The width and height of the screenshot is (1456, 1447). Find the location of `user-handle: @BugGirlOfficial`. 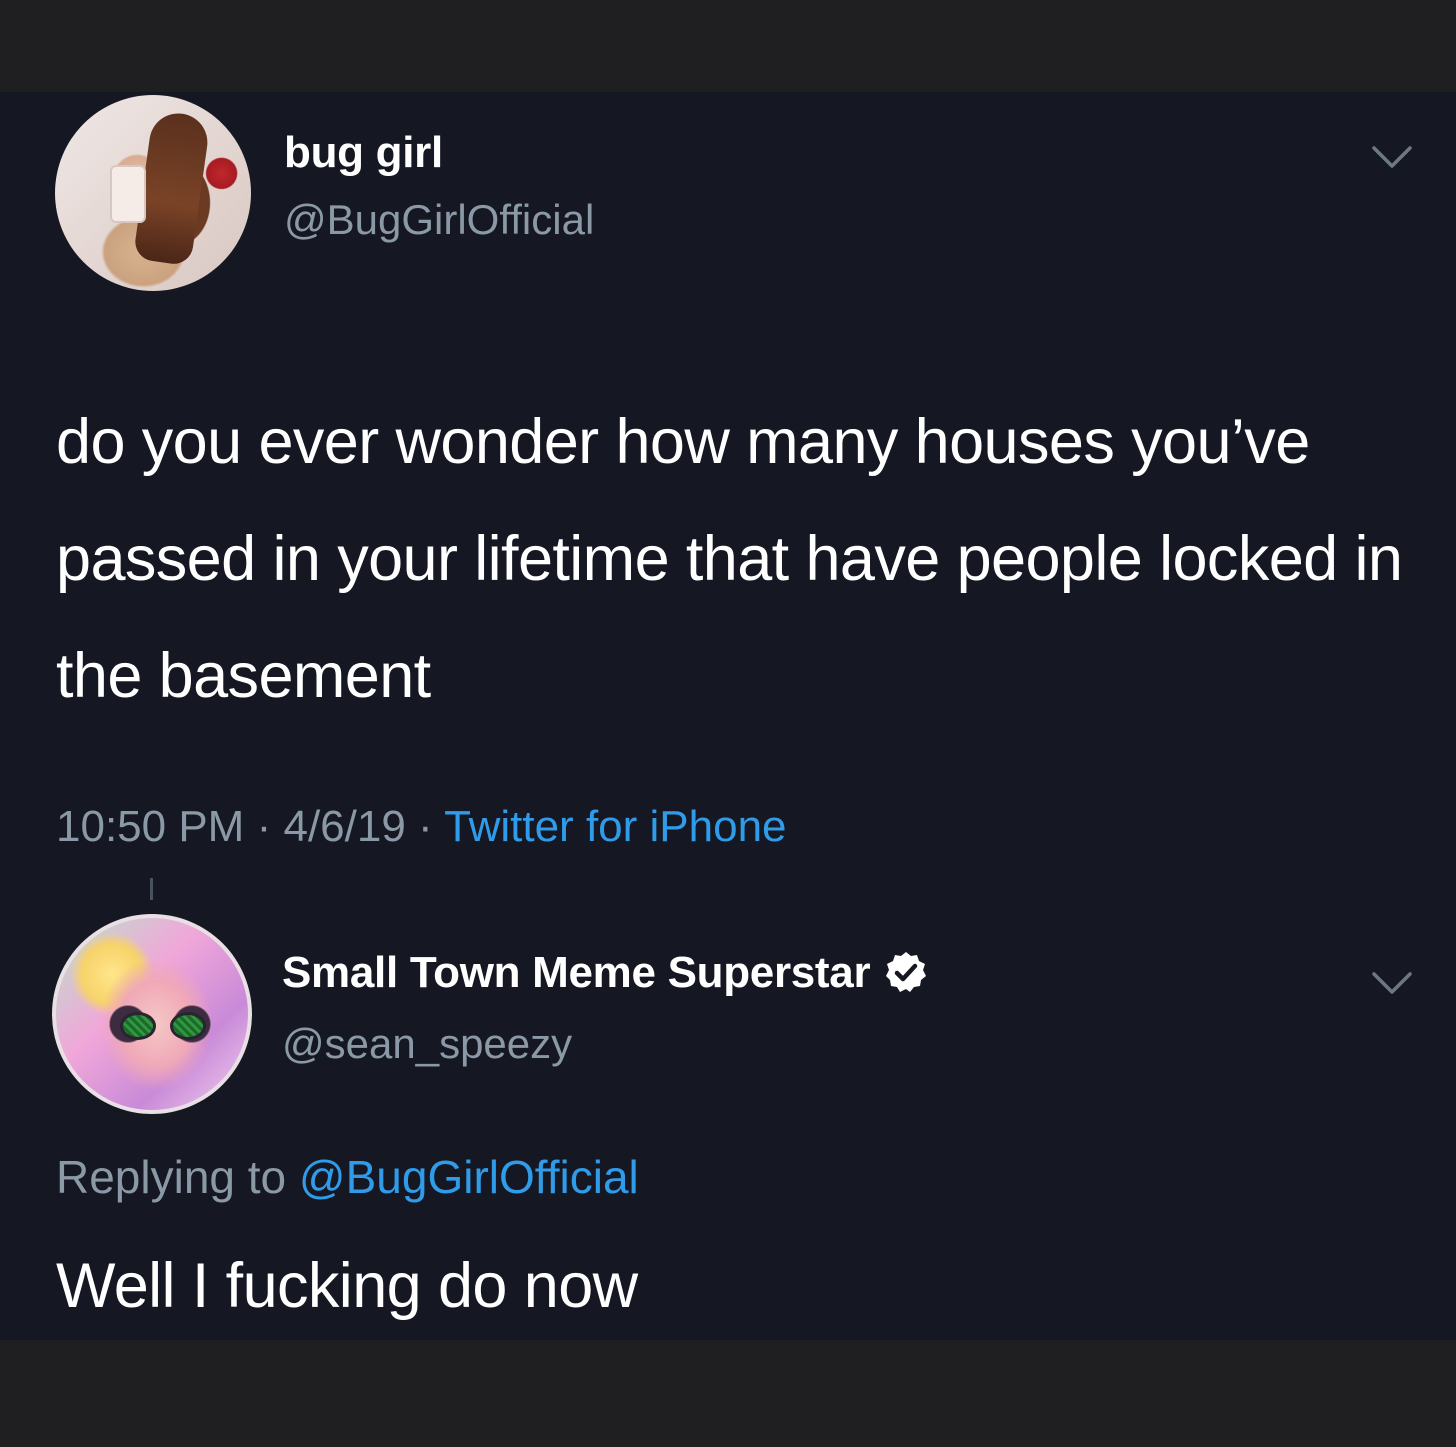

user-handle: @BugGirlOfficial is located at coordinates (439, 220).